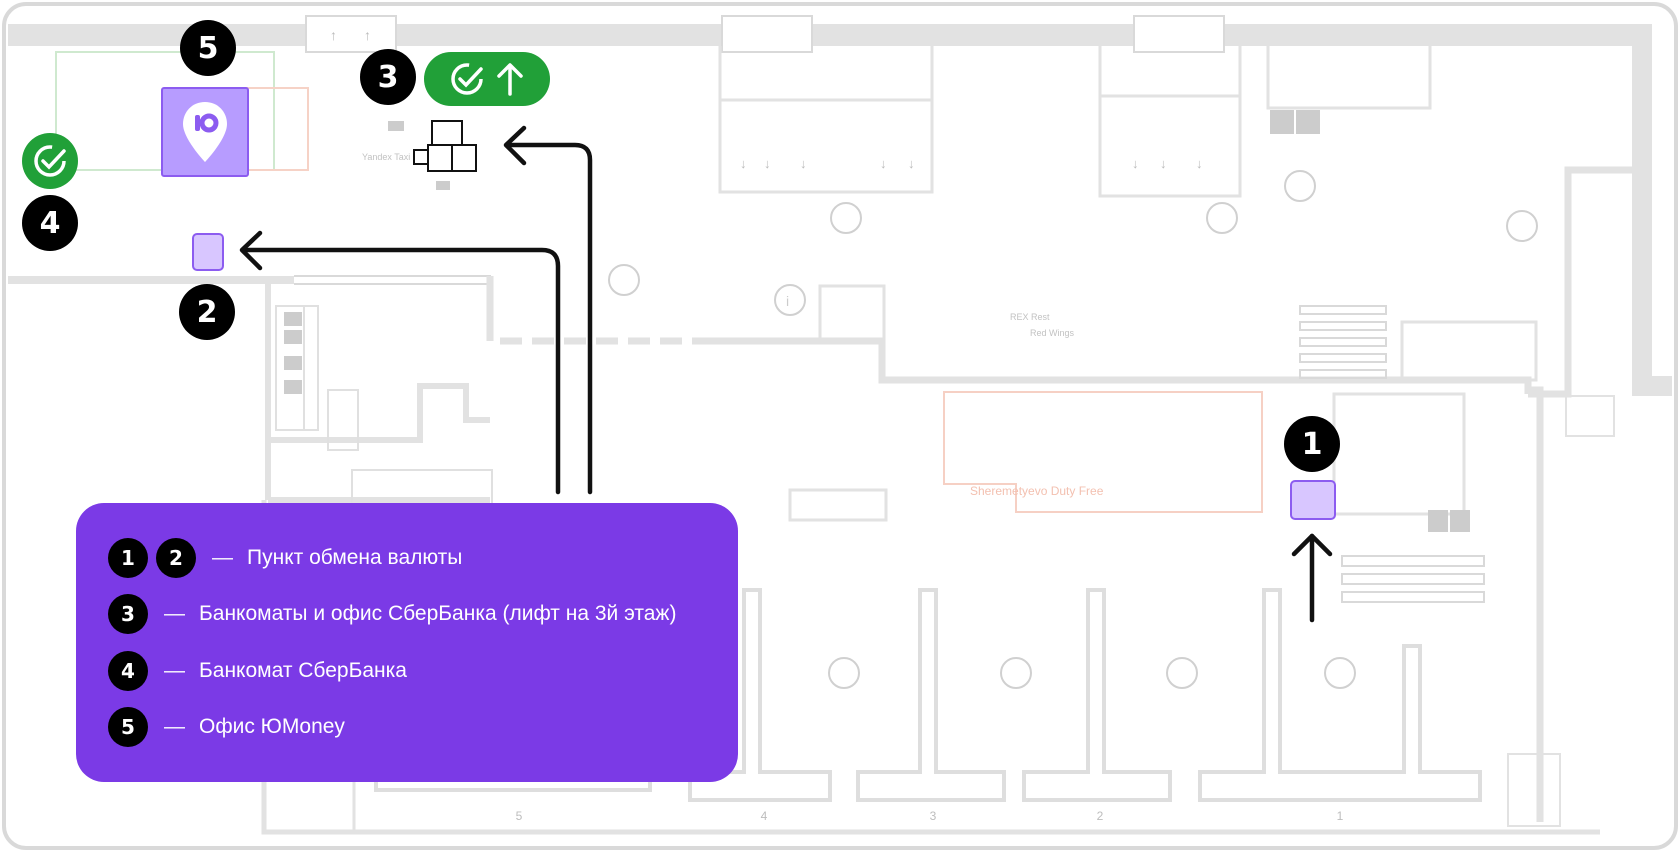 The width and height of the screenshot is (1680, 852). Describe the element at coordinates (386, 157) in the screenshot. I see `yandex-taxi-label: Yandex Taxi` at that location.